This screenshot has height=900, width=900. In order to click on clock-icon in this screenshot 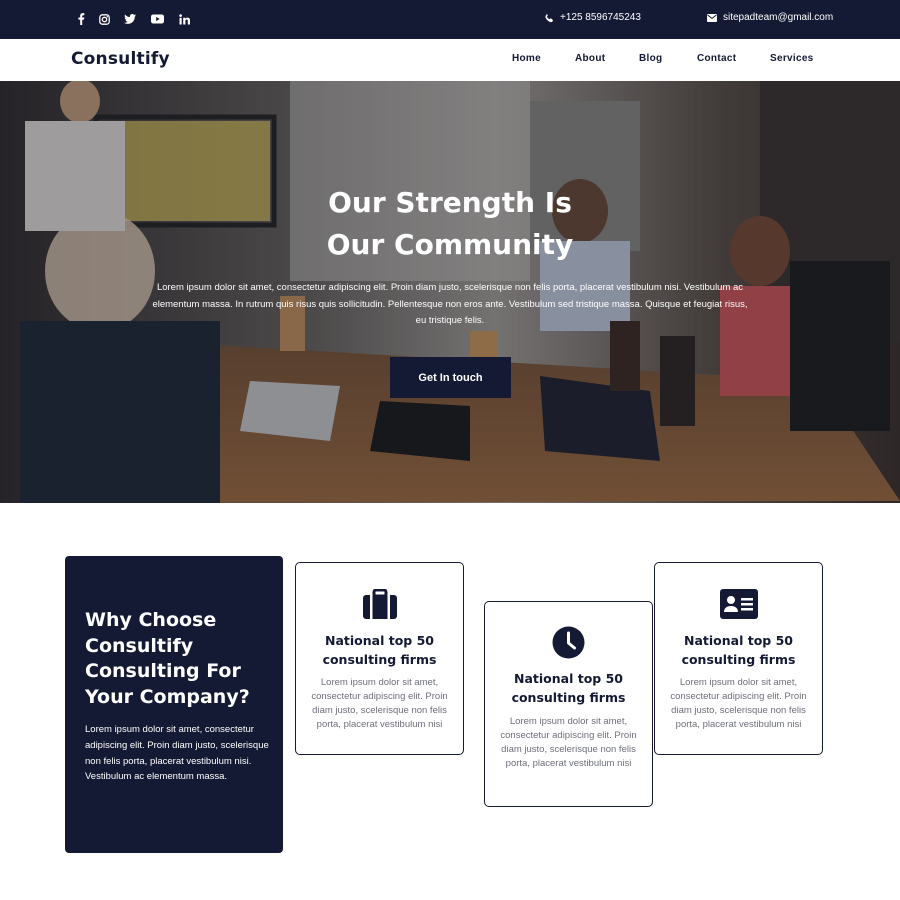, I will do `click(568, 642)`.